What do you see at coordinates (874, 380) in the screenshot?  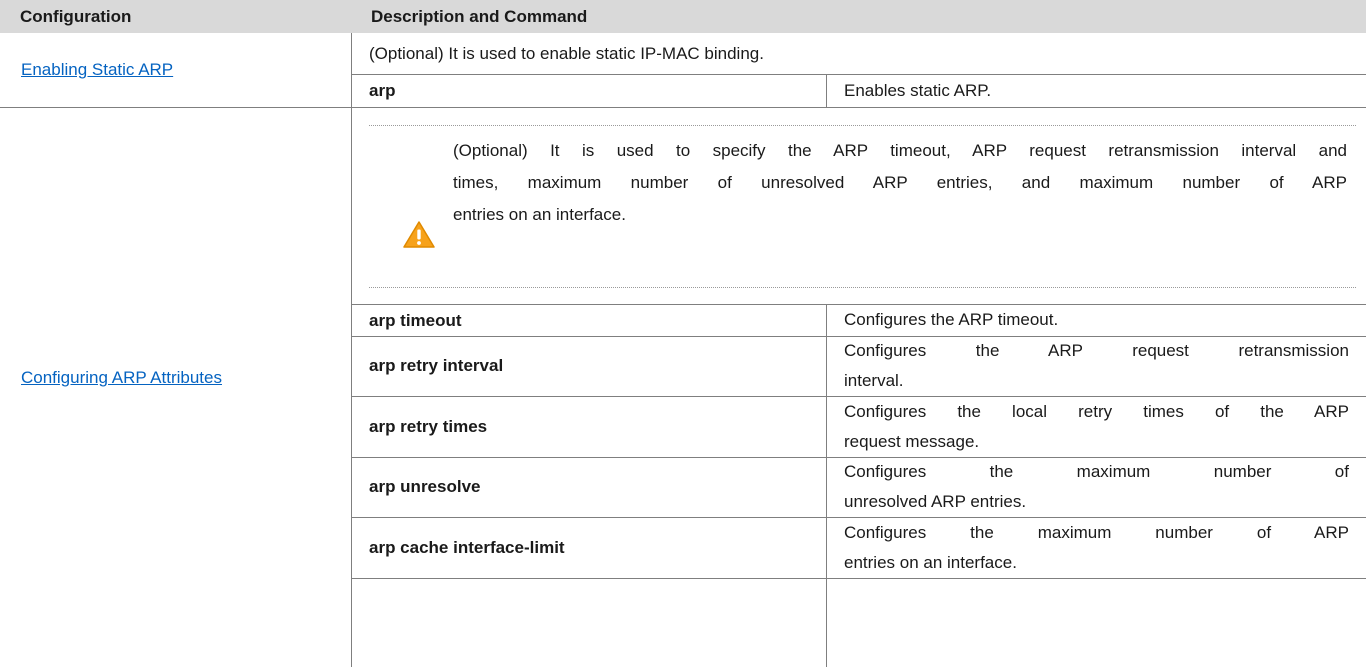 I see `description-line: interval.` at bounding box center [874, 380].